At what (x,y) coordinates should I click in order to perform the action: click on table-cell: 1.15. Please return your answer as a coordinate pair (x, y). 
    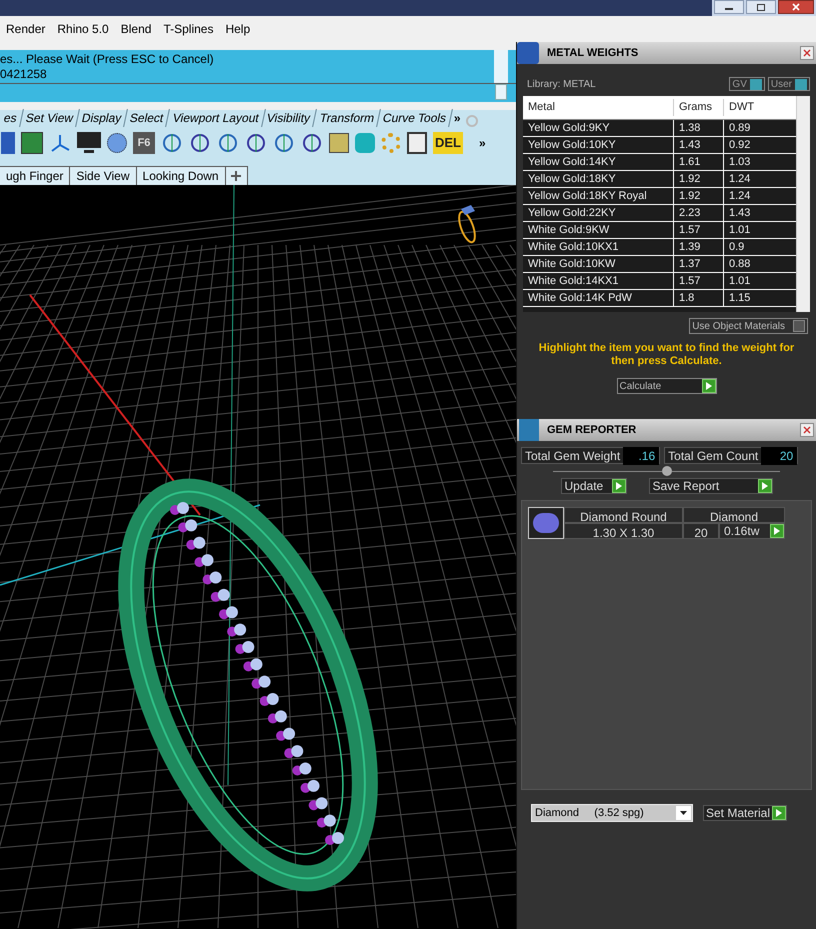
    Looking at the image, I should click on (753, 298).